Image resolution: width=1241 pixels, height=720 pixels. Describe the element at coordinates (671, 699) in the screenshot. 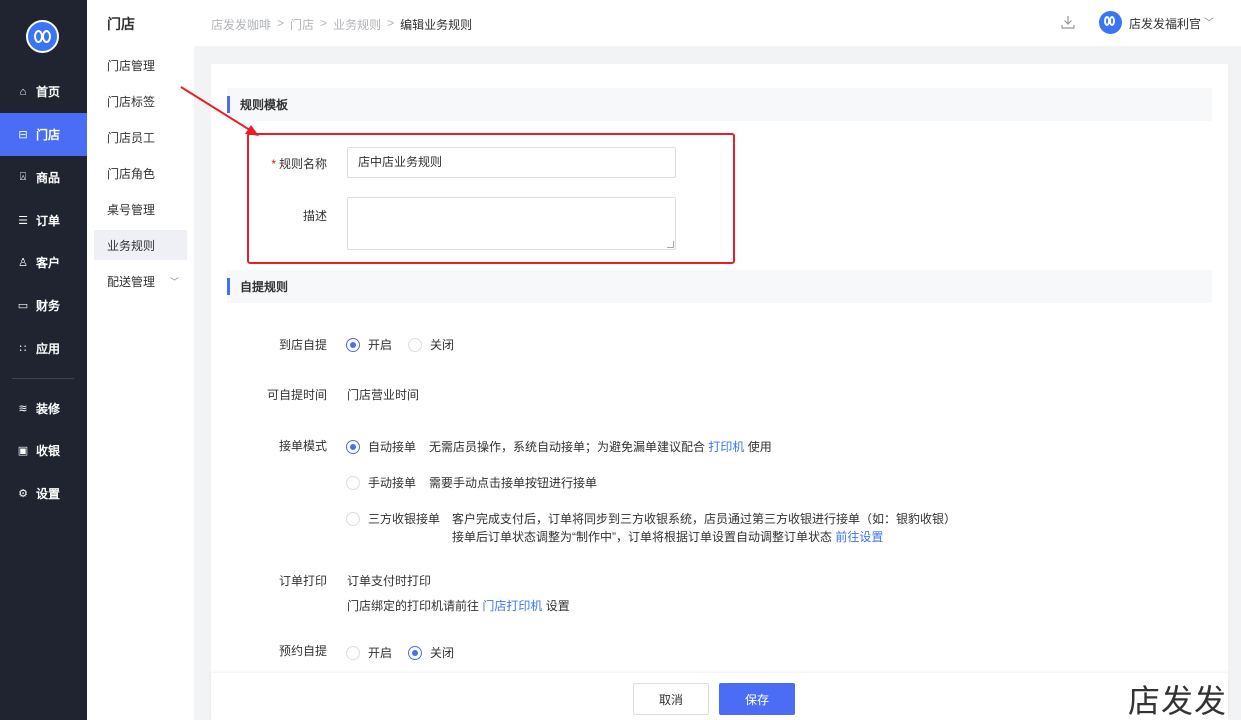

I see `cancel-button: 取消` at that location.